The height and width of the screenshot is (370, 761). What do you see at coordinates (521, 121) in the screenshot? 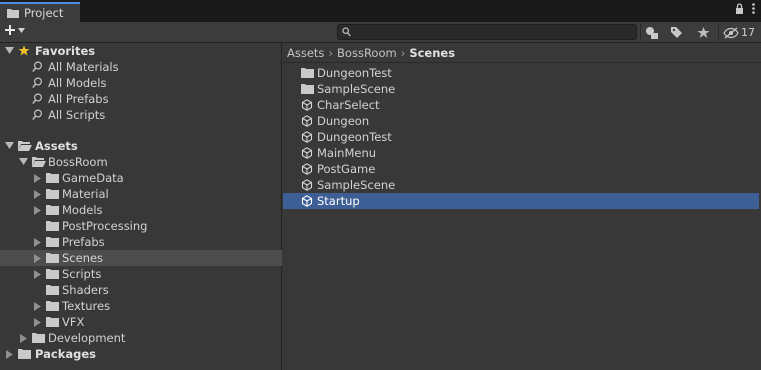
I see `file-item: Dungeon` at bounding box center [521, 121].